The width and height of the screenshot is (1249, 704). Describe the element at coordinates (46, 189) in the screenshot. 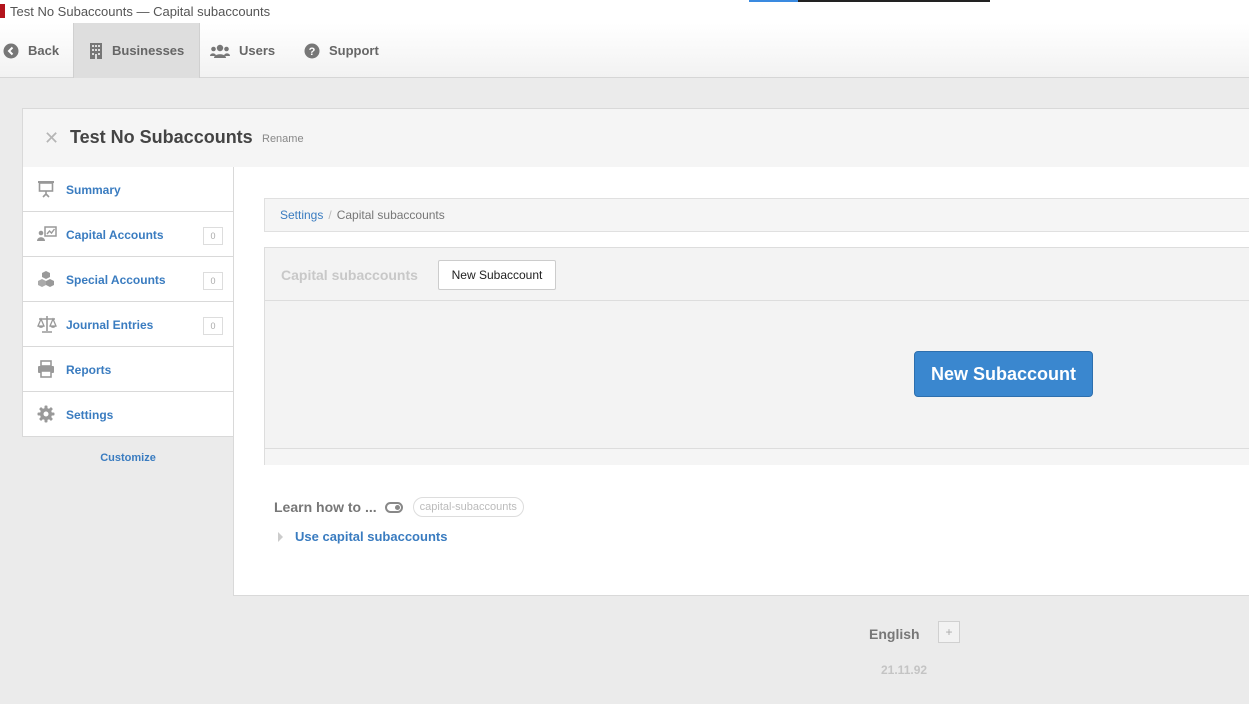

I see `presentation-icon` at that location.